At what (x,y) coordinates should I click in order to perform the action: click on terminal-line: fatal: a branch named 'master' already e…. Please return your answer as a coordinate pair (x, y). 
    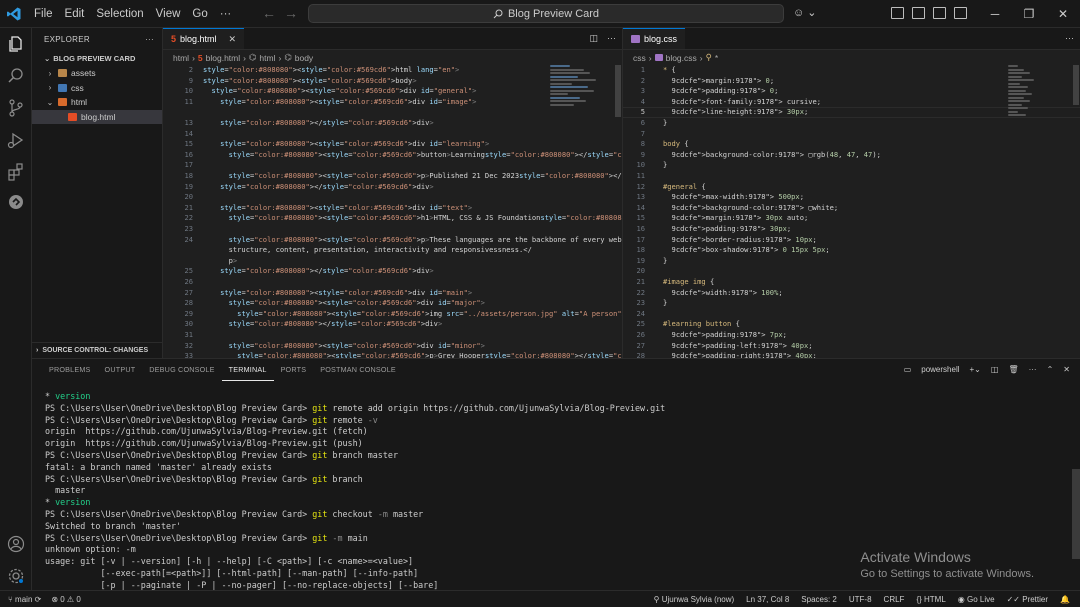
    Looking at the image, I should click on (158, 466).